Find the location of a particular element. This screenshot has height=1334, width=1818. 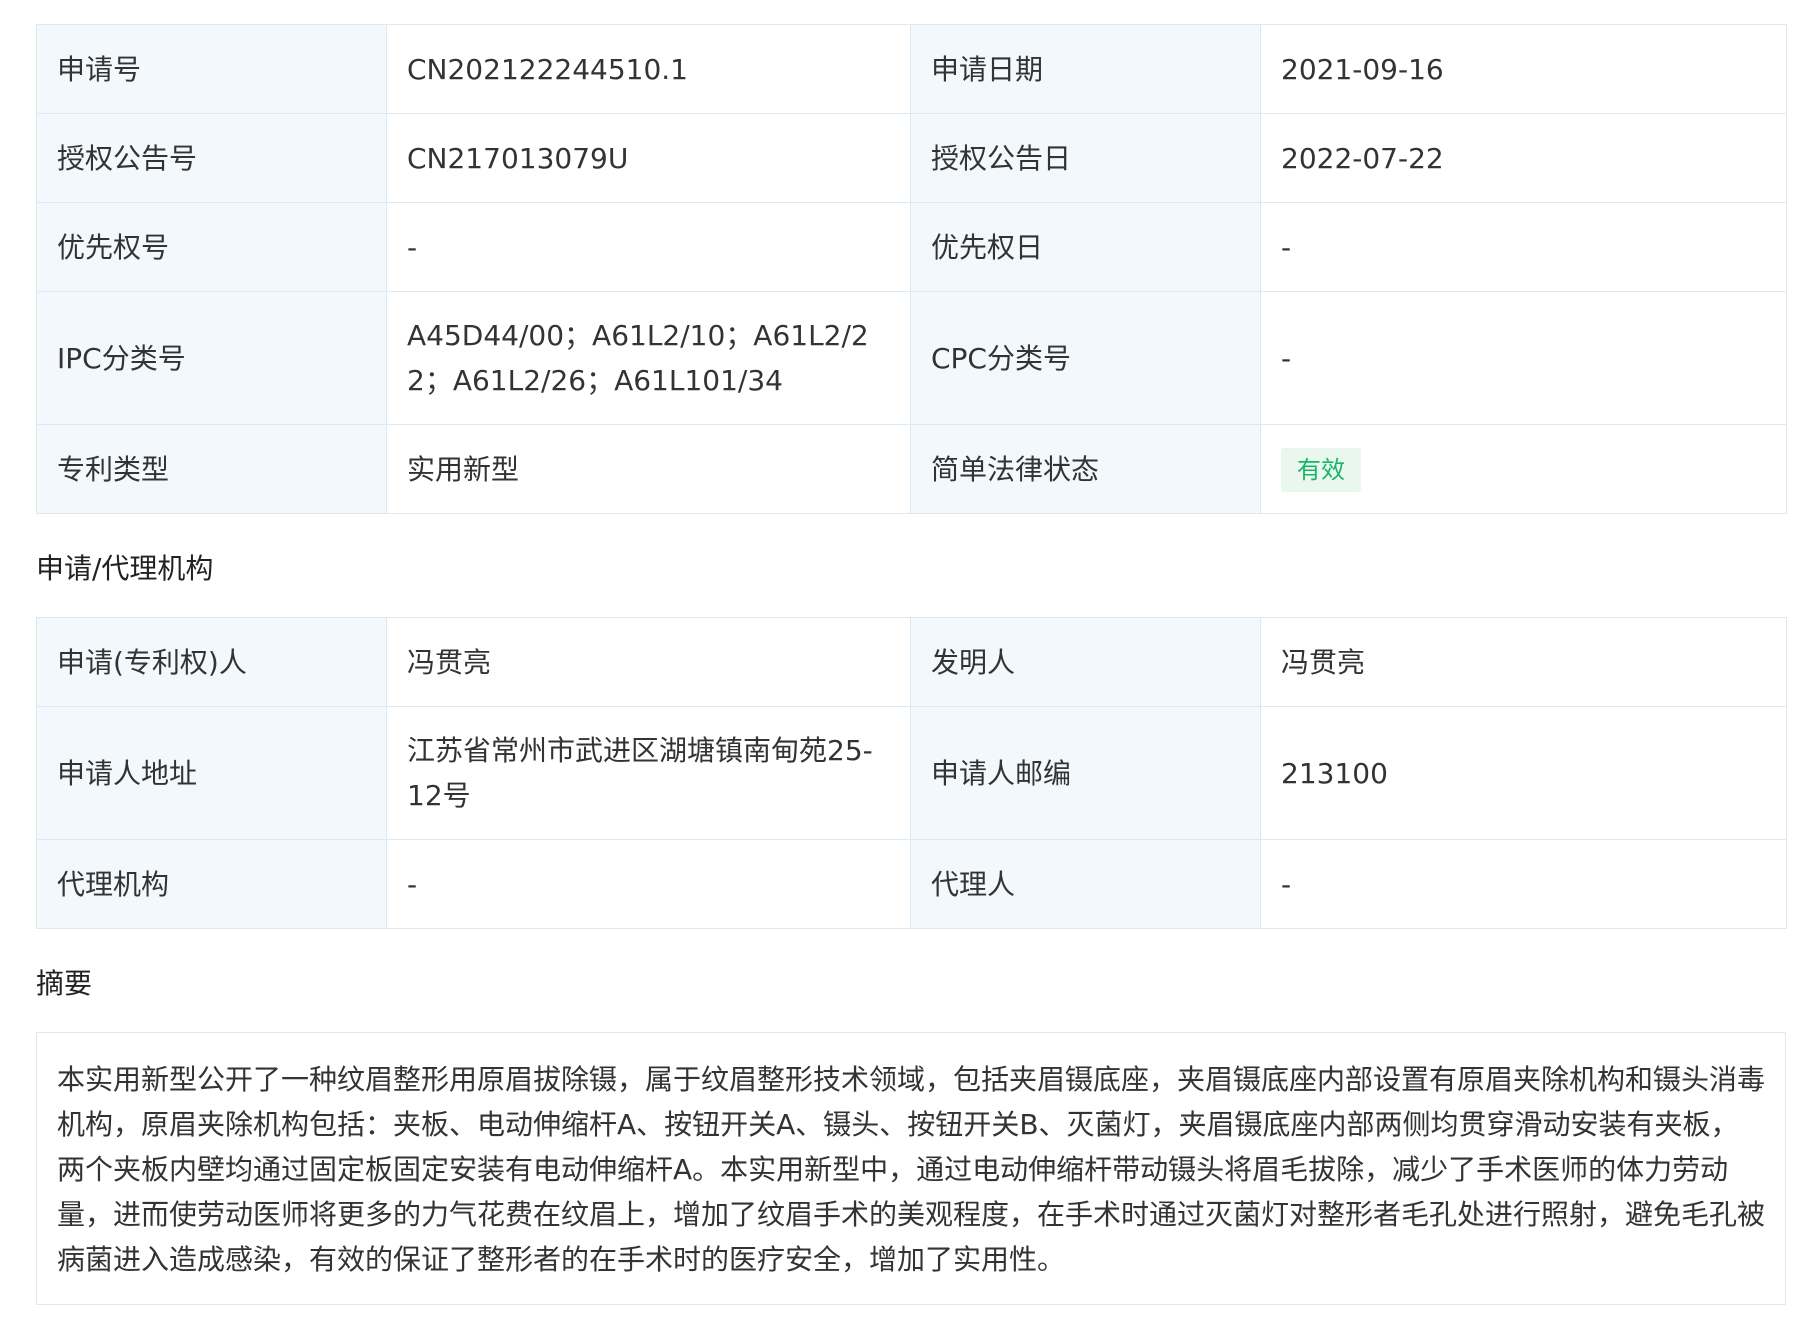

priority-date-value: - is located at coordinates (1523, 247).